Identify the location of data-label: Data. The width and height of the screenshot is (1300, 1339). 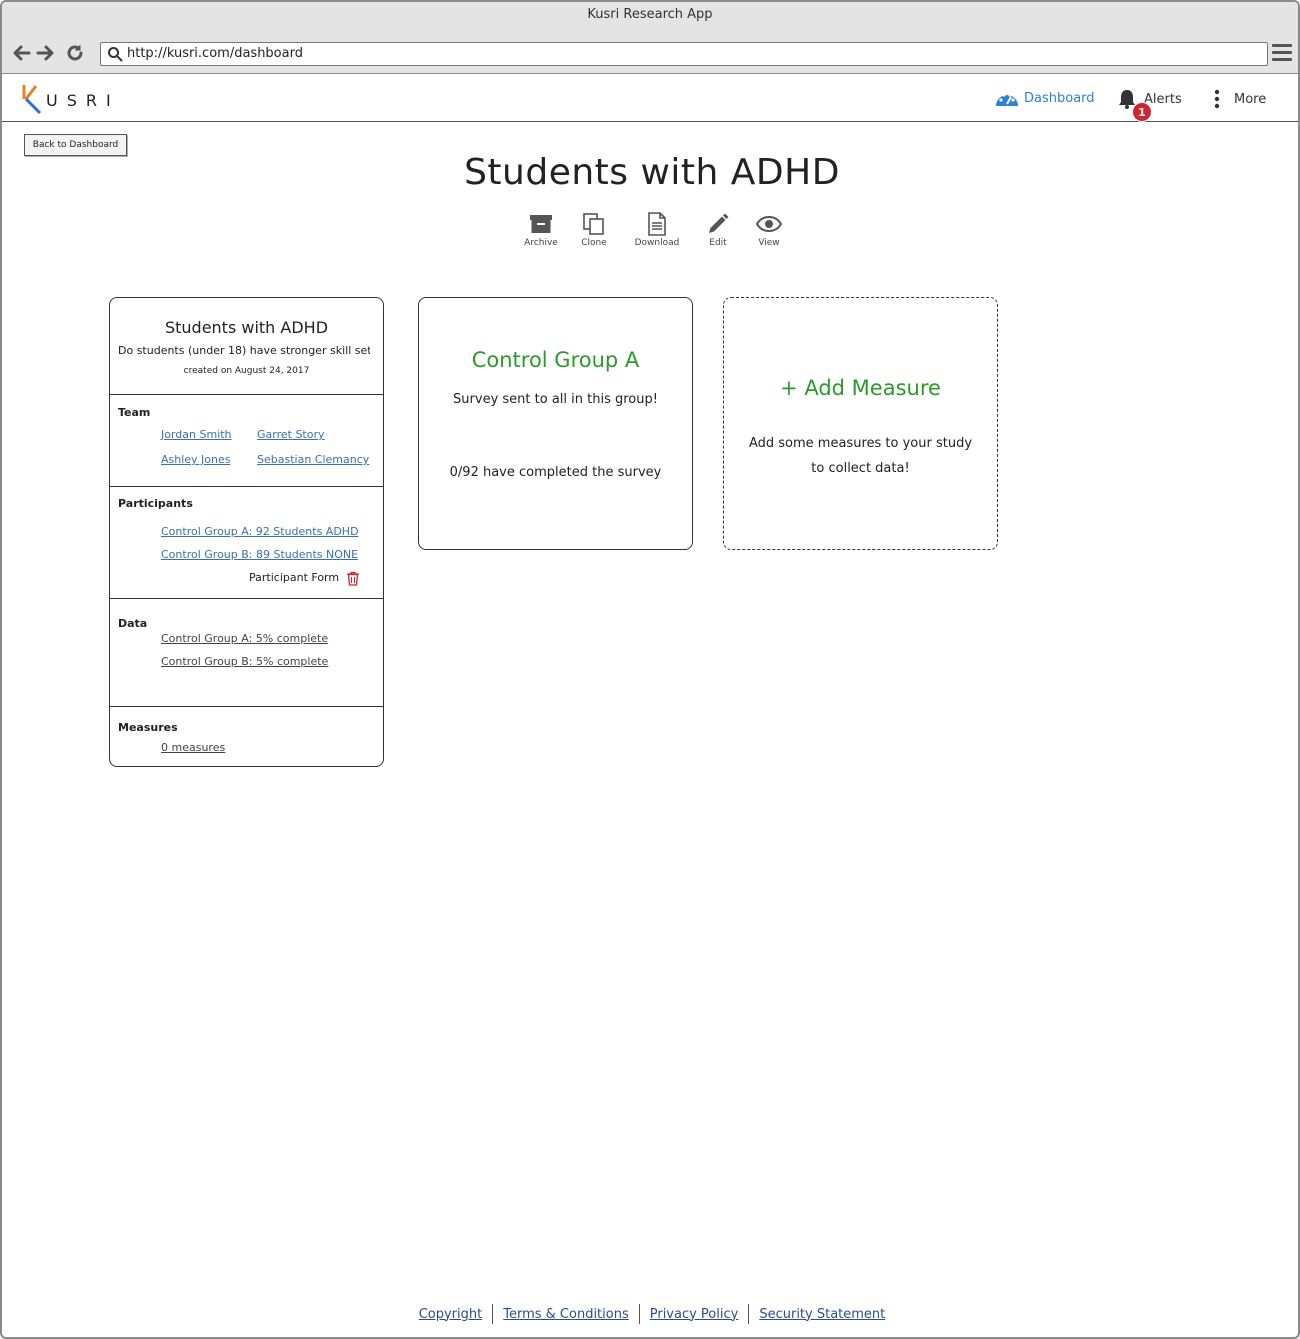
(133, 623).